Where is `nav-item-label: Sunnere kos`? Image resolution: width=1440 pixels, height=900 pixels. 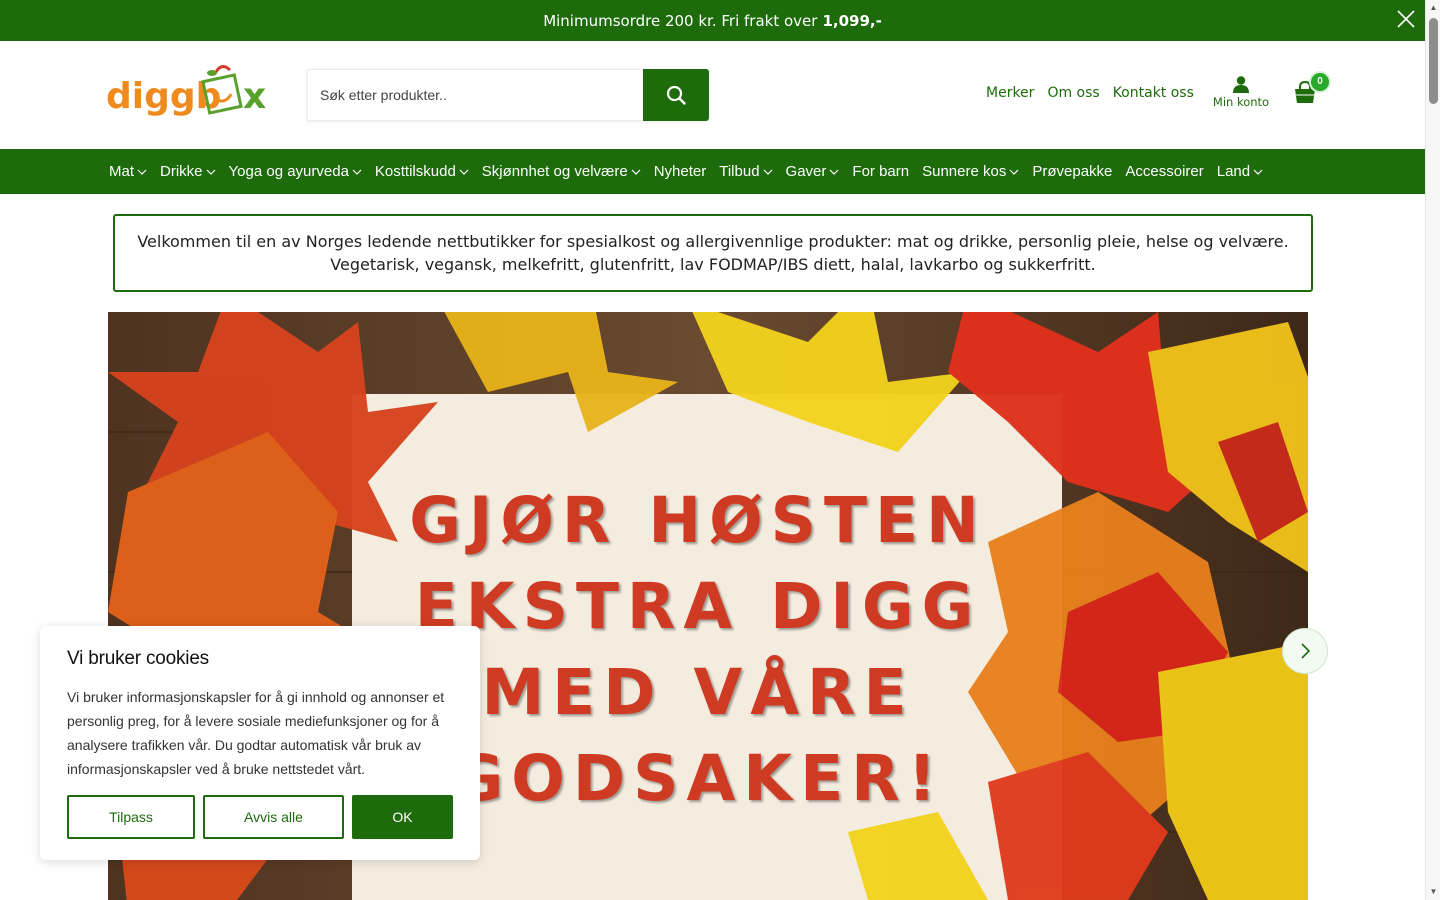 nav-item-label: Sunnere kos is located at coordinates (964, 171).